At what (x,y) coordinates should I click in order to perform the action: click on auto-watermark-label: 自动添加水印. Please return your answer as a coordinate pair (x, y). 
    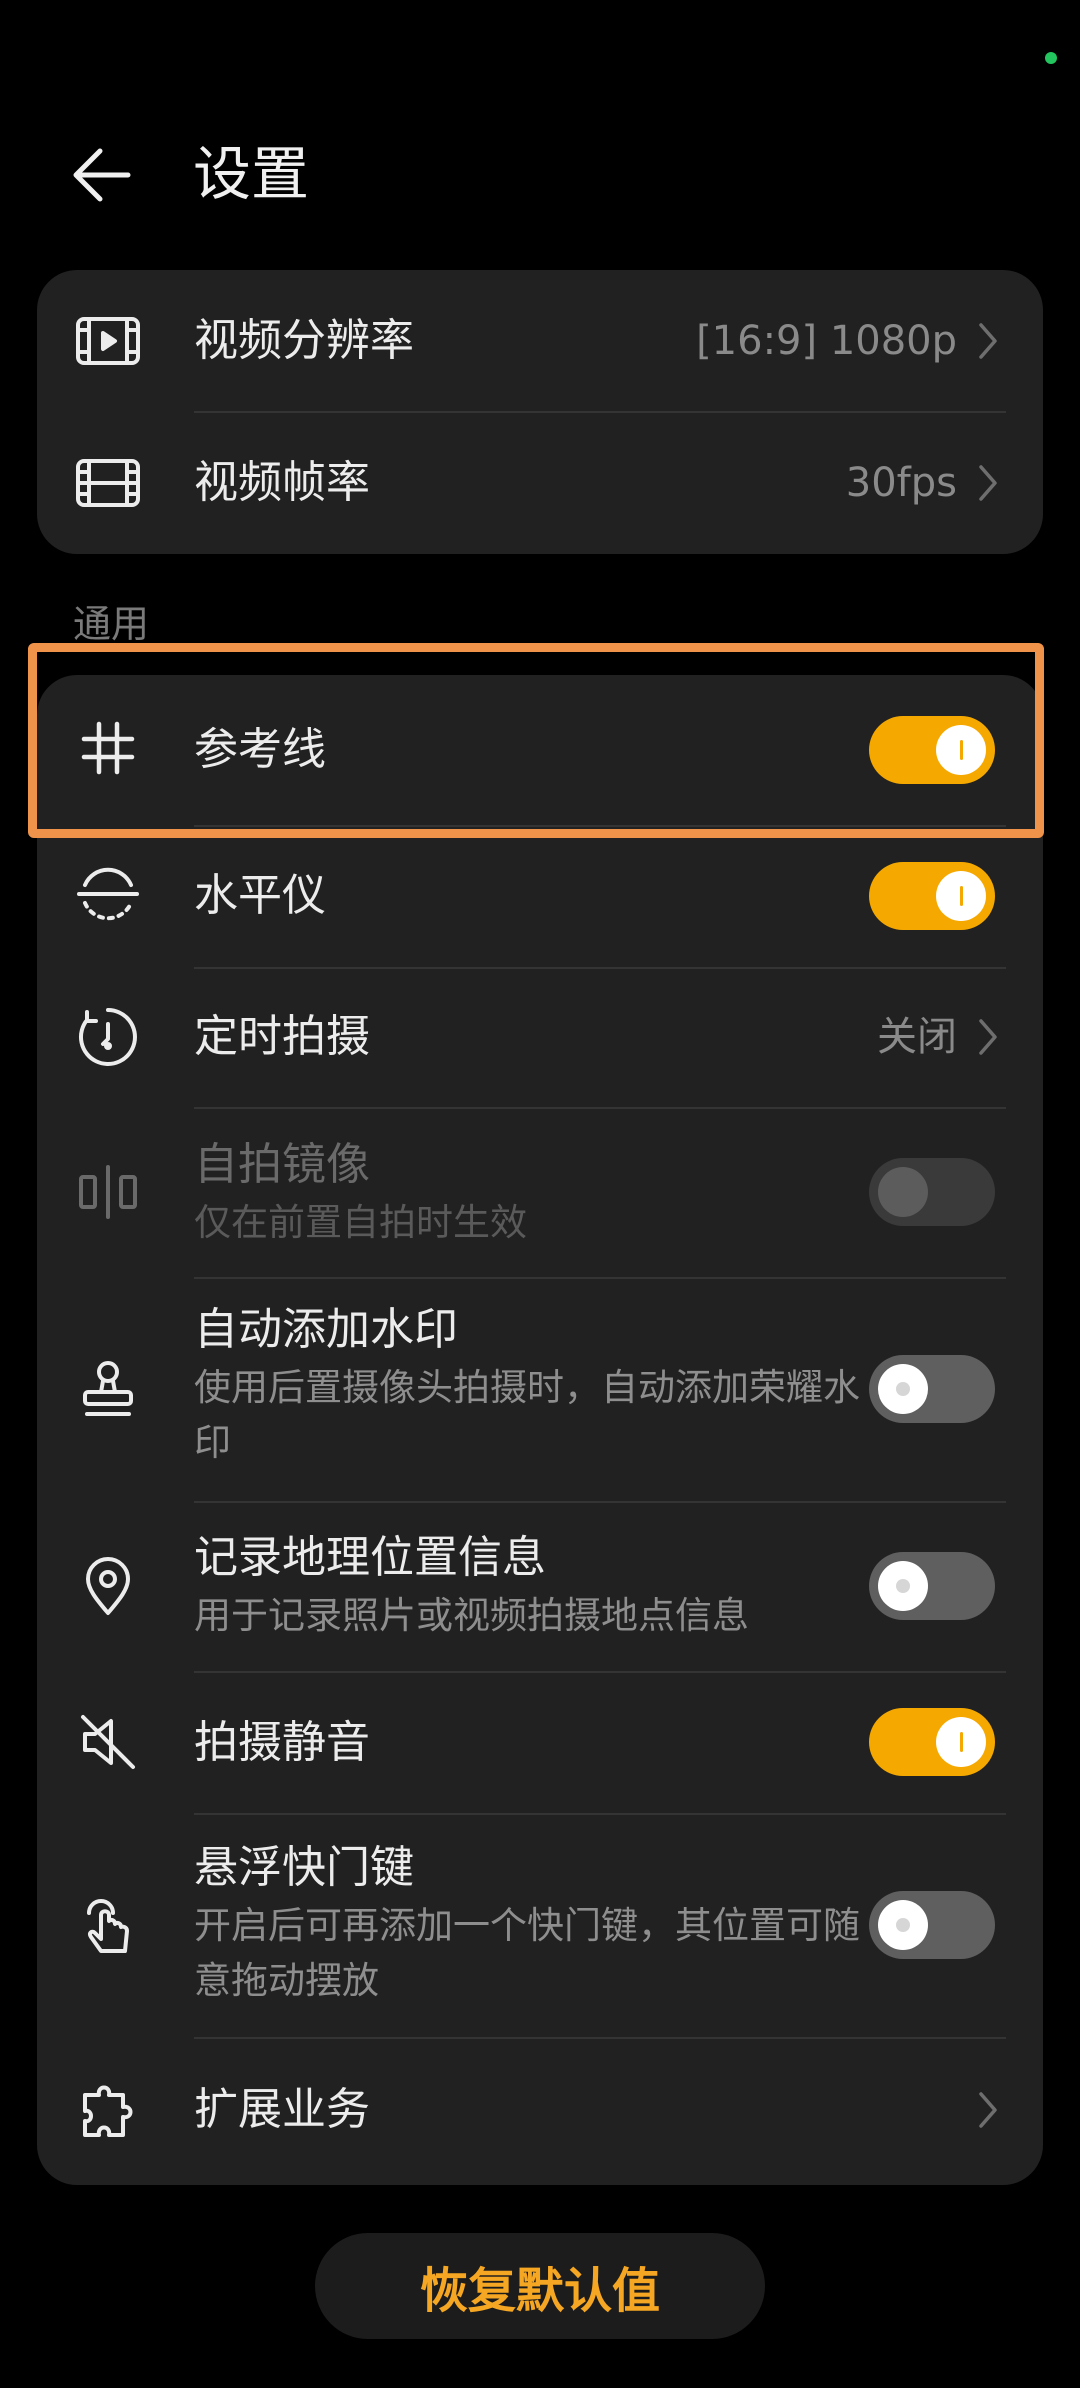
    Looking at the image, I should click on (326, 1329).